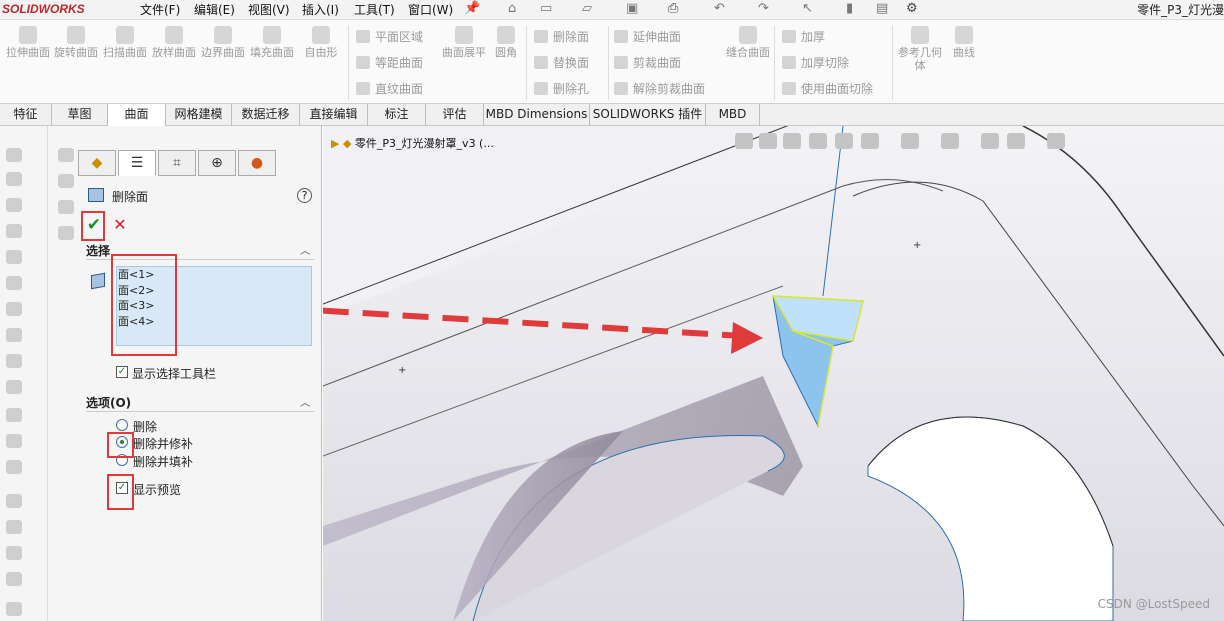  I want to click on menu-window: 窗口(W), so click(430, 9).